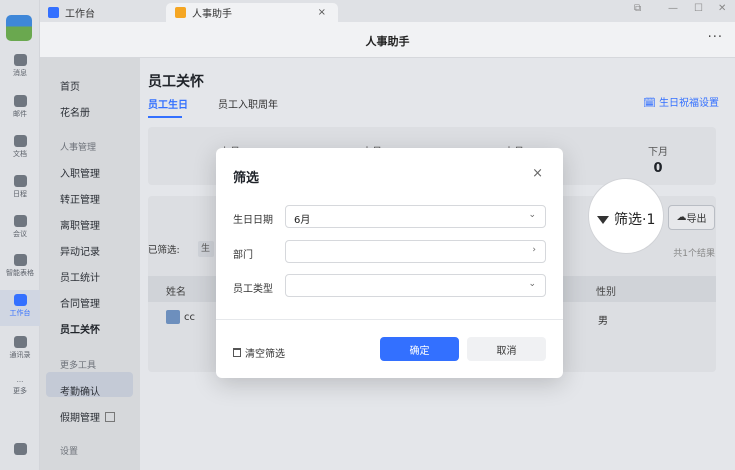 Image resolution: width=735 pixels, height=470 pixels. I want to click on app-title: 人事助手, so click(387, 41).